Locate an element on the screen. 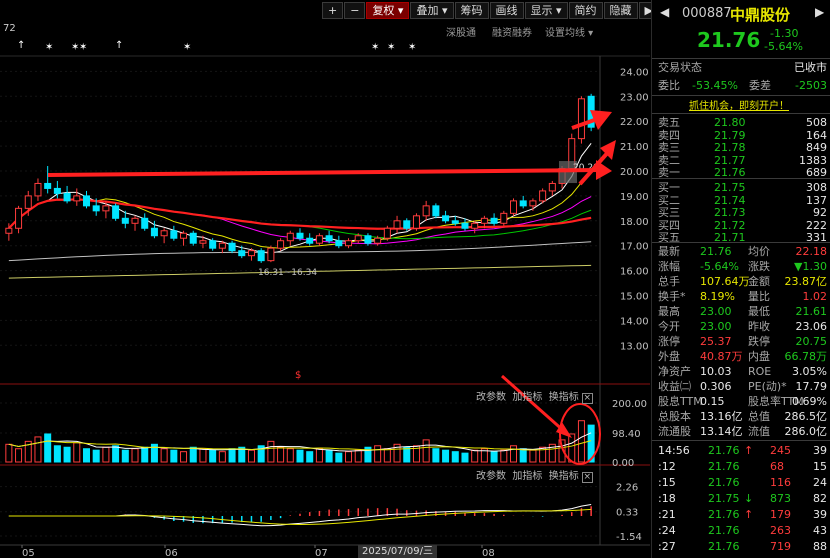 This screenshot has height=558, width=830. stat-value: 66.78万 is located at coordinates (806, 356).